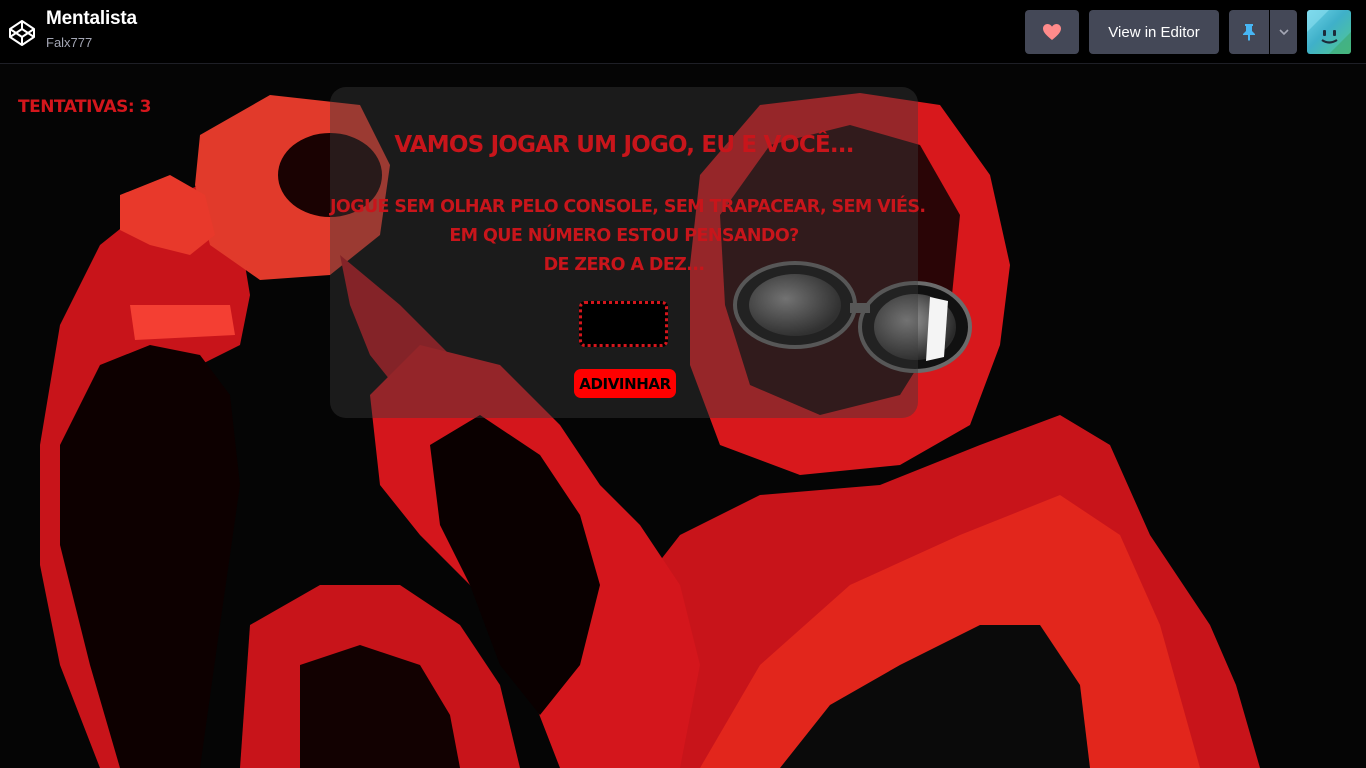  I want to click on pin-button, so click(1249, 32).